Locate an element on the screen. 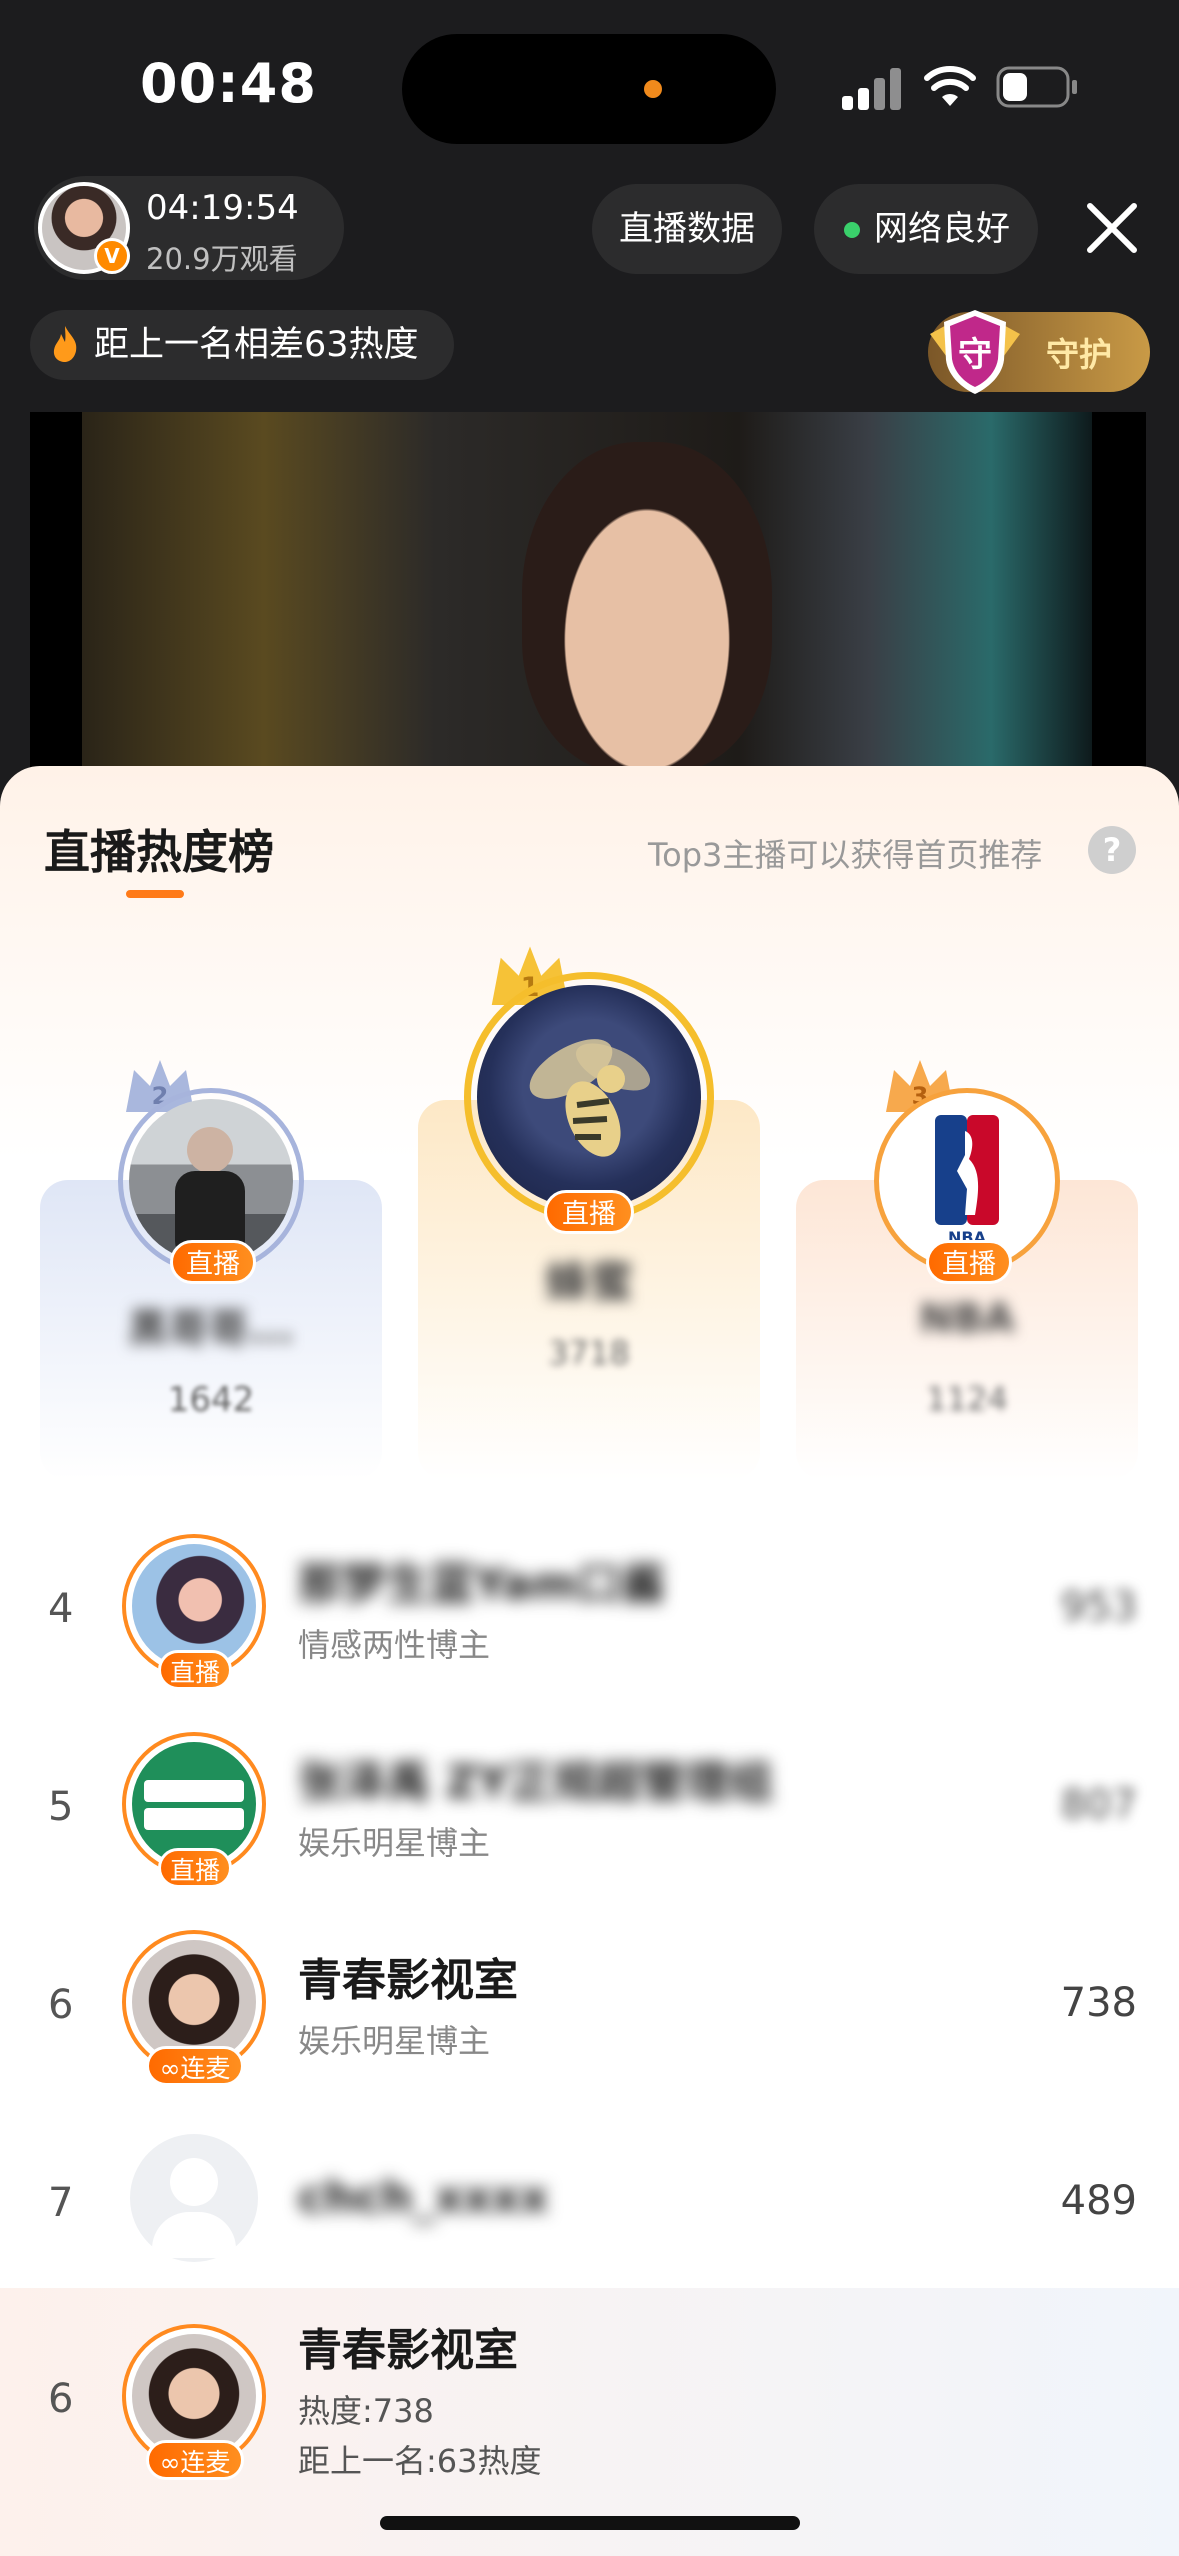  status-time: 00:48 is located at coordinates (228, 83).